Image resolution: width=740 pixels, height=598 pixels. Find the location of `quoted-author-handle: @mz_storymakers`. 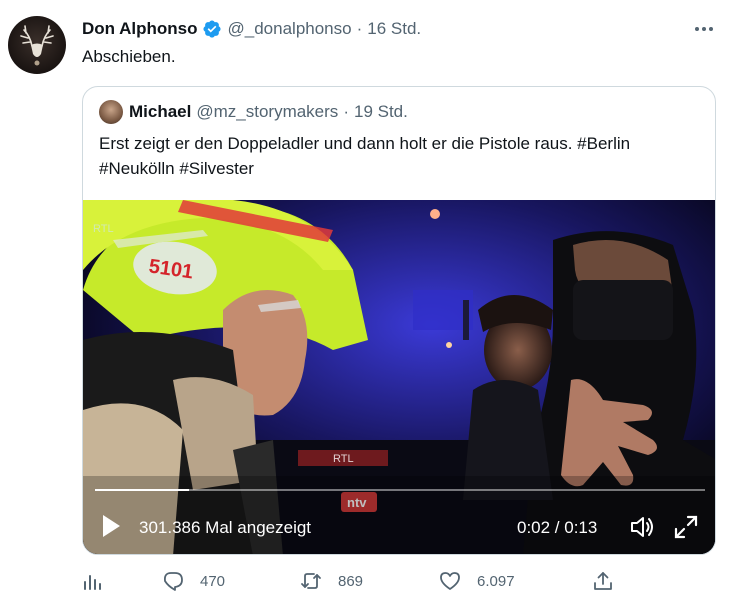

quoted-author-handle: @mz_storymakers is located at coordinates (267, 112).